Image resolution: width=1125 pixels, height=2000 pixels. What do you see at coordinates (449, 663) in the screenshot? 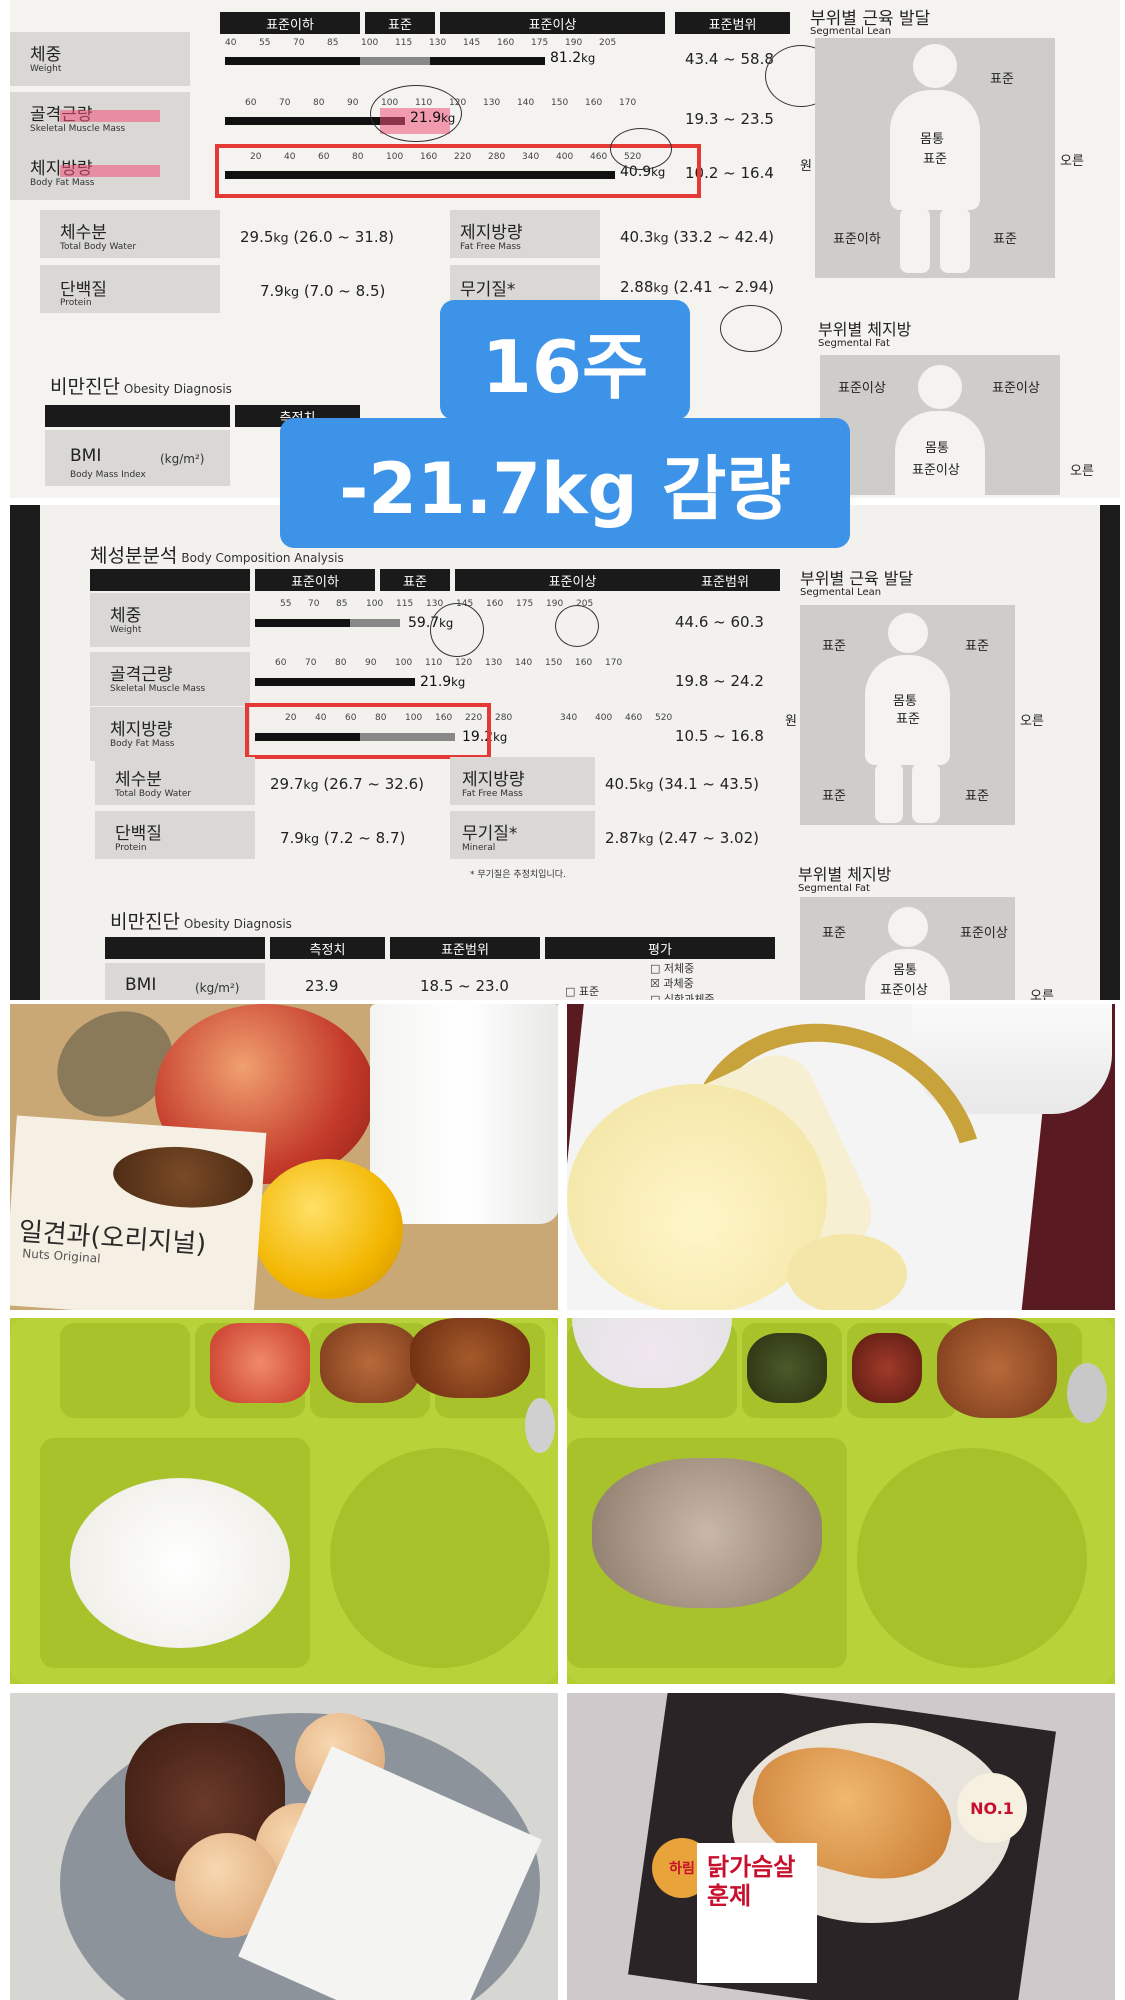
I see `row-scale: 60 70 80 90 100 110 120 130 140 150 160 170` at bounding box center [449, 663].